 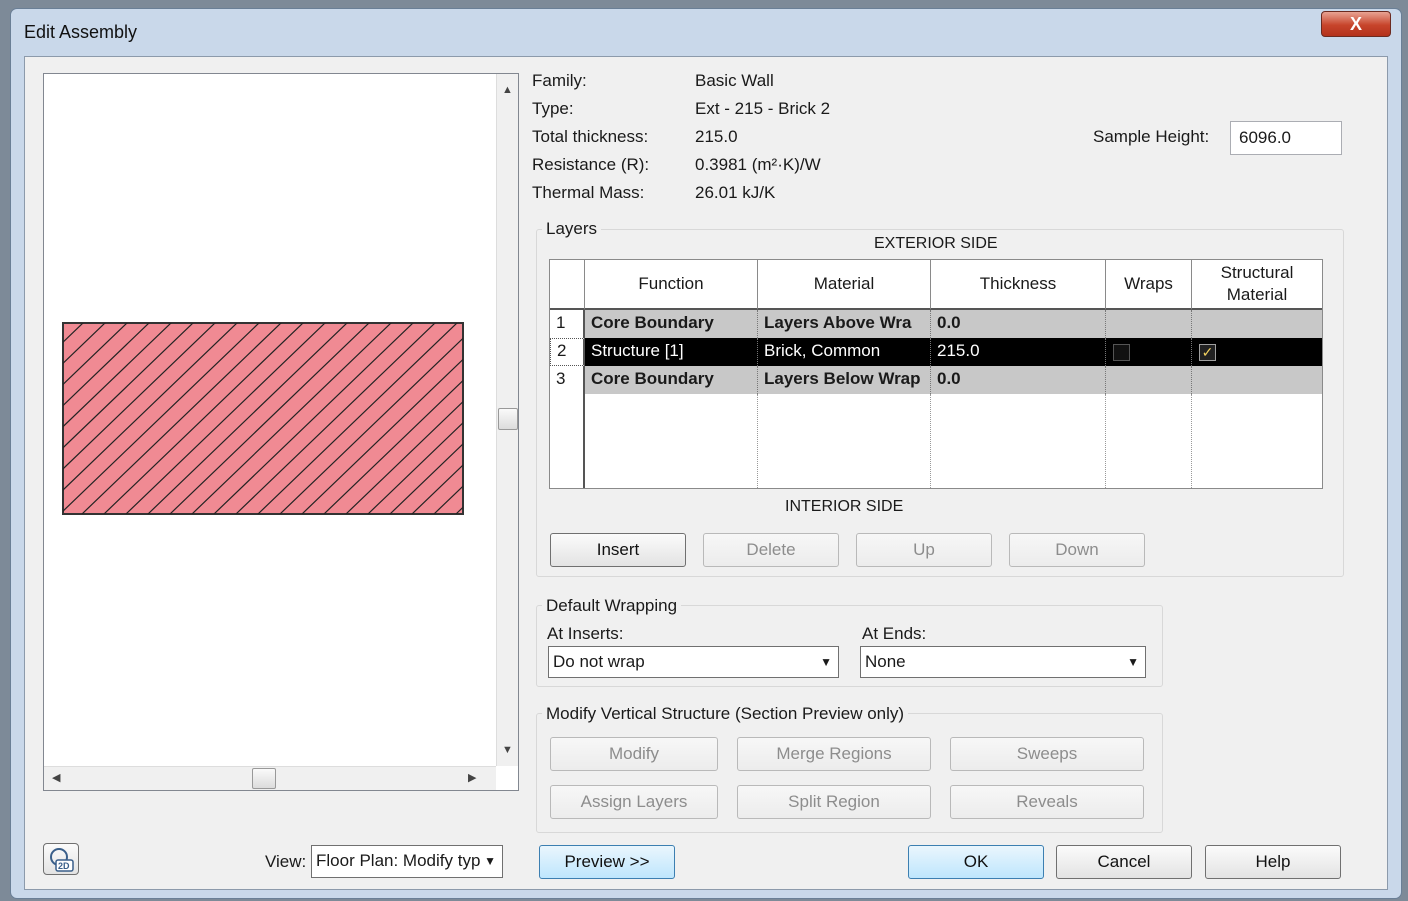 What do you see at coordinates (567, 324) in the screenshot?
I see `row-number: 1` at bounding box center [567, 324].